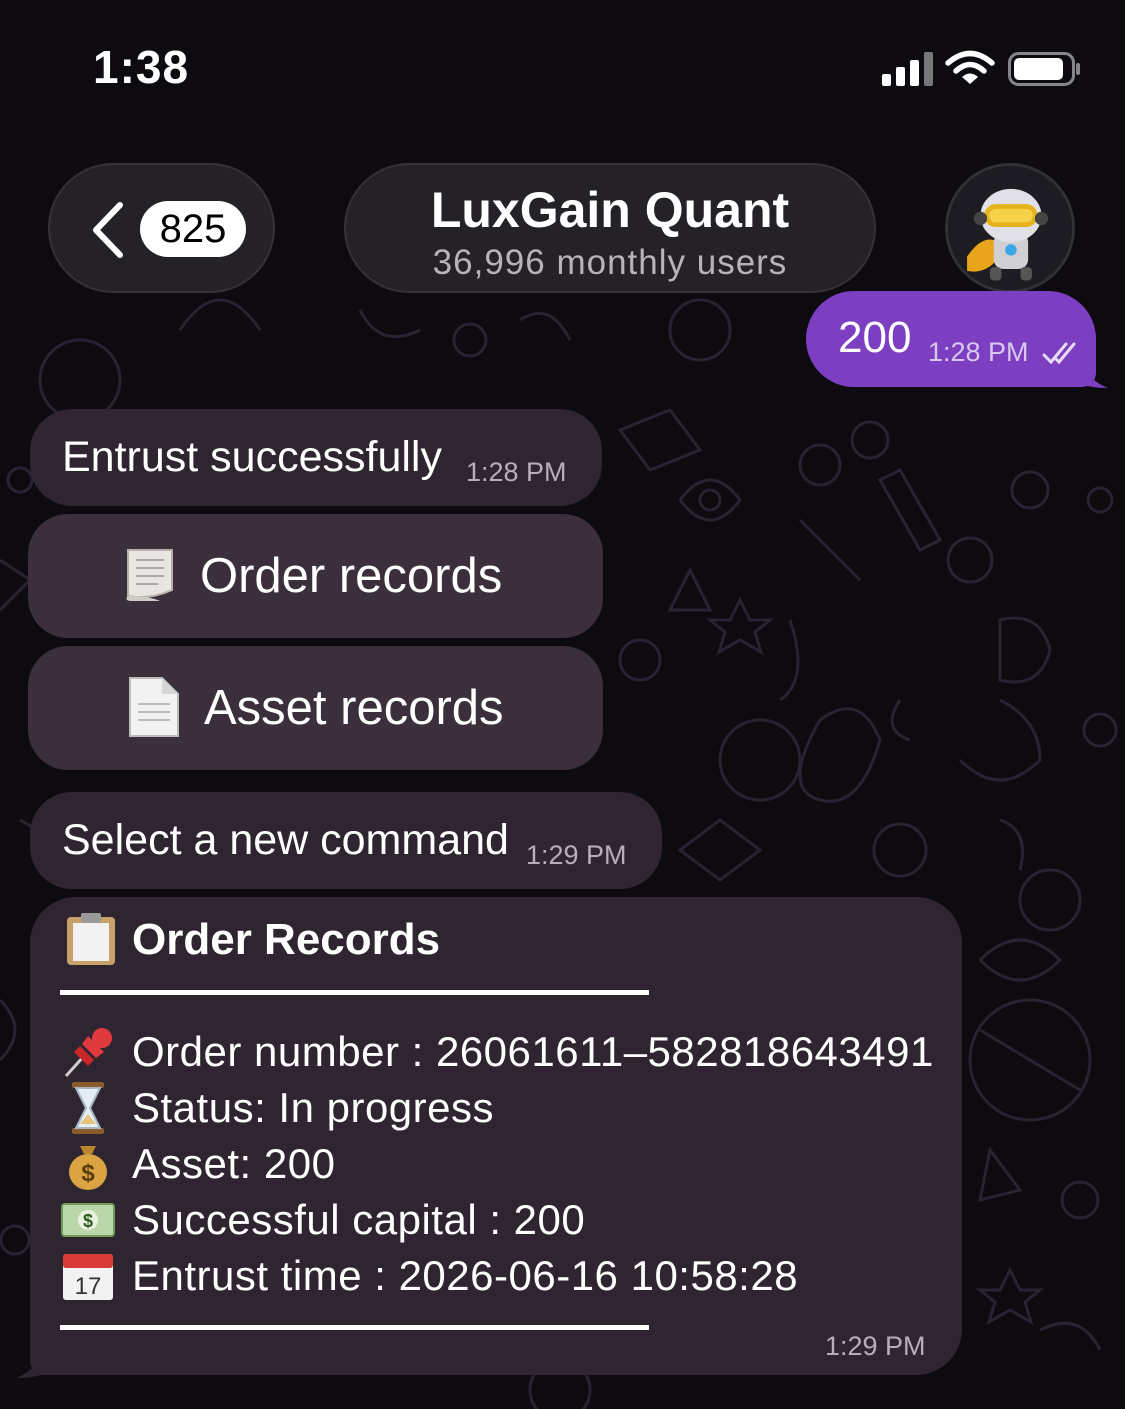 The image size is (1125, 1409). I want to click on bot-avatar, so click(1010, 228).